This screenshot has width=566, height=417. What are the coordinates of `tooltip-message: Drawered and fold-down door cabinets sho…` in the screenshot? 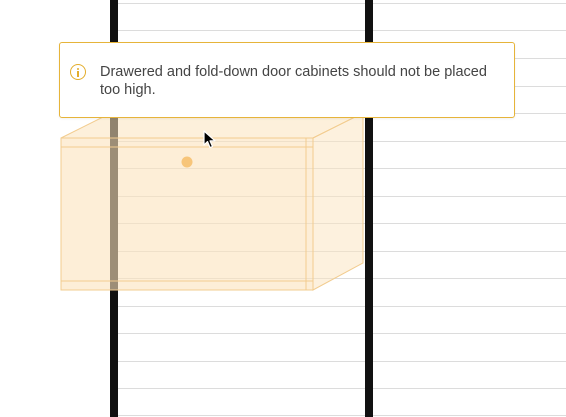 It's located at (293, 81).